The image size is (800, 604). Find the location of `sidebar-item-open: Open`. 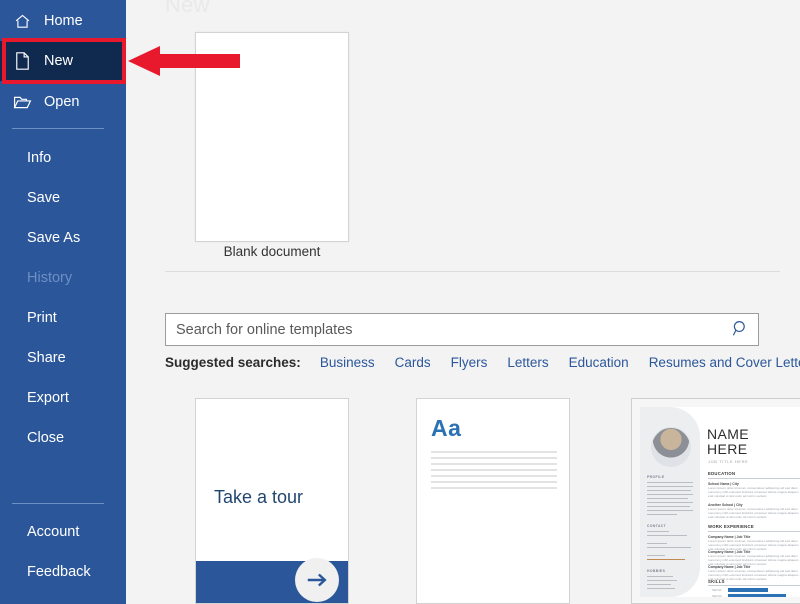

sidebar-item-open: Open is located at coordinates (63, 102).